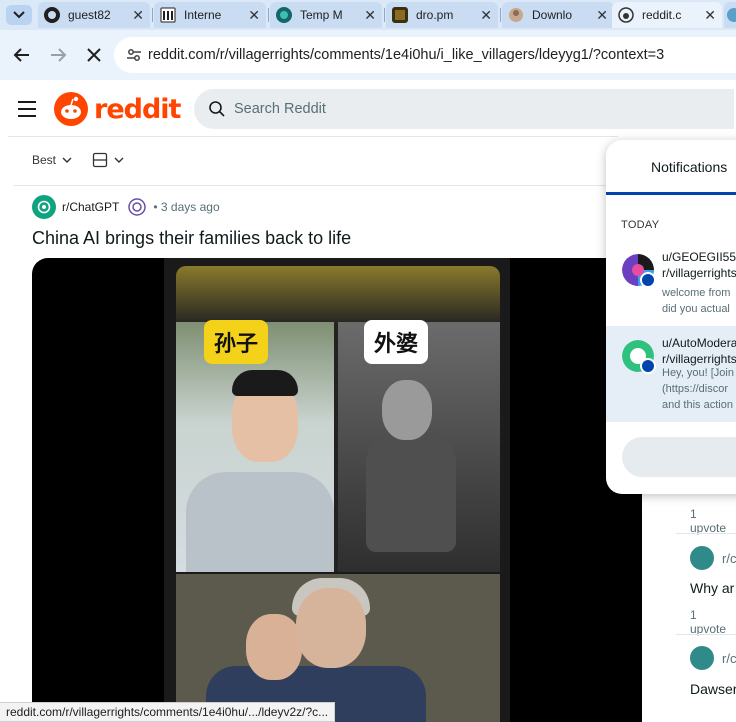  Describe the element at coordinates (396, 342) in the screenshot. I see `caption-grandmother: 外婆` at that location.